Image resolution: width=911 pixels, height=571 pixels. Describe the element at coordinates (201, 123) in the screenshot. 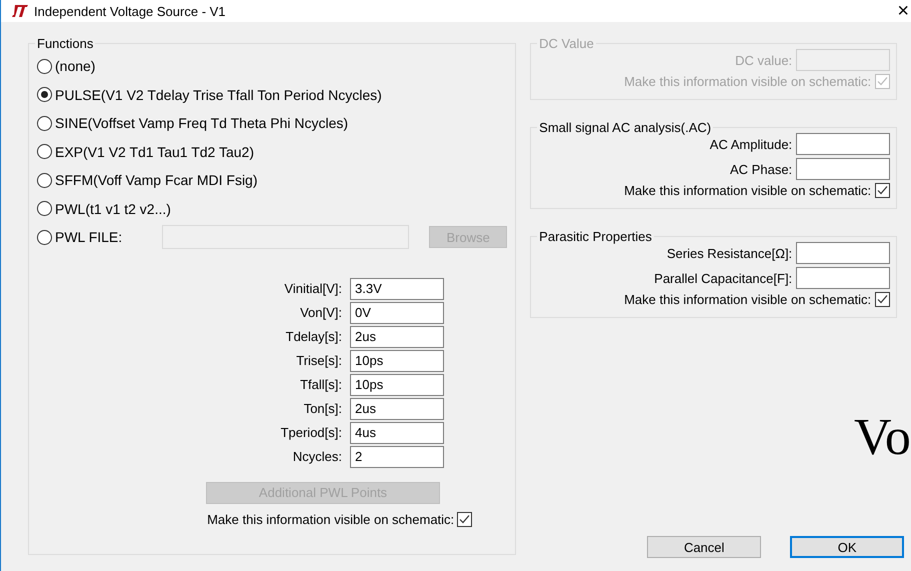

I see `option-label: SINE(Voffset Vamp Freq Td Theta Phi Ncycles)` at that location.